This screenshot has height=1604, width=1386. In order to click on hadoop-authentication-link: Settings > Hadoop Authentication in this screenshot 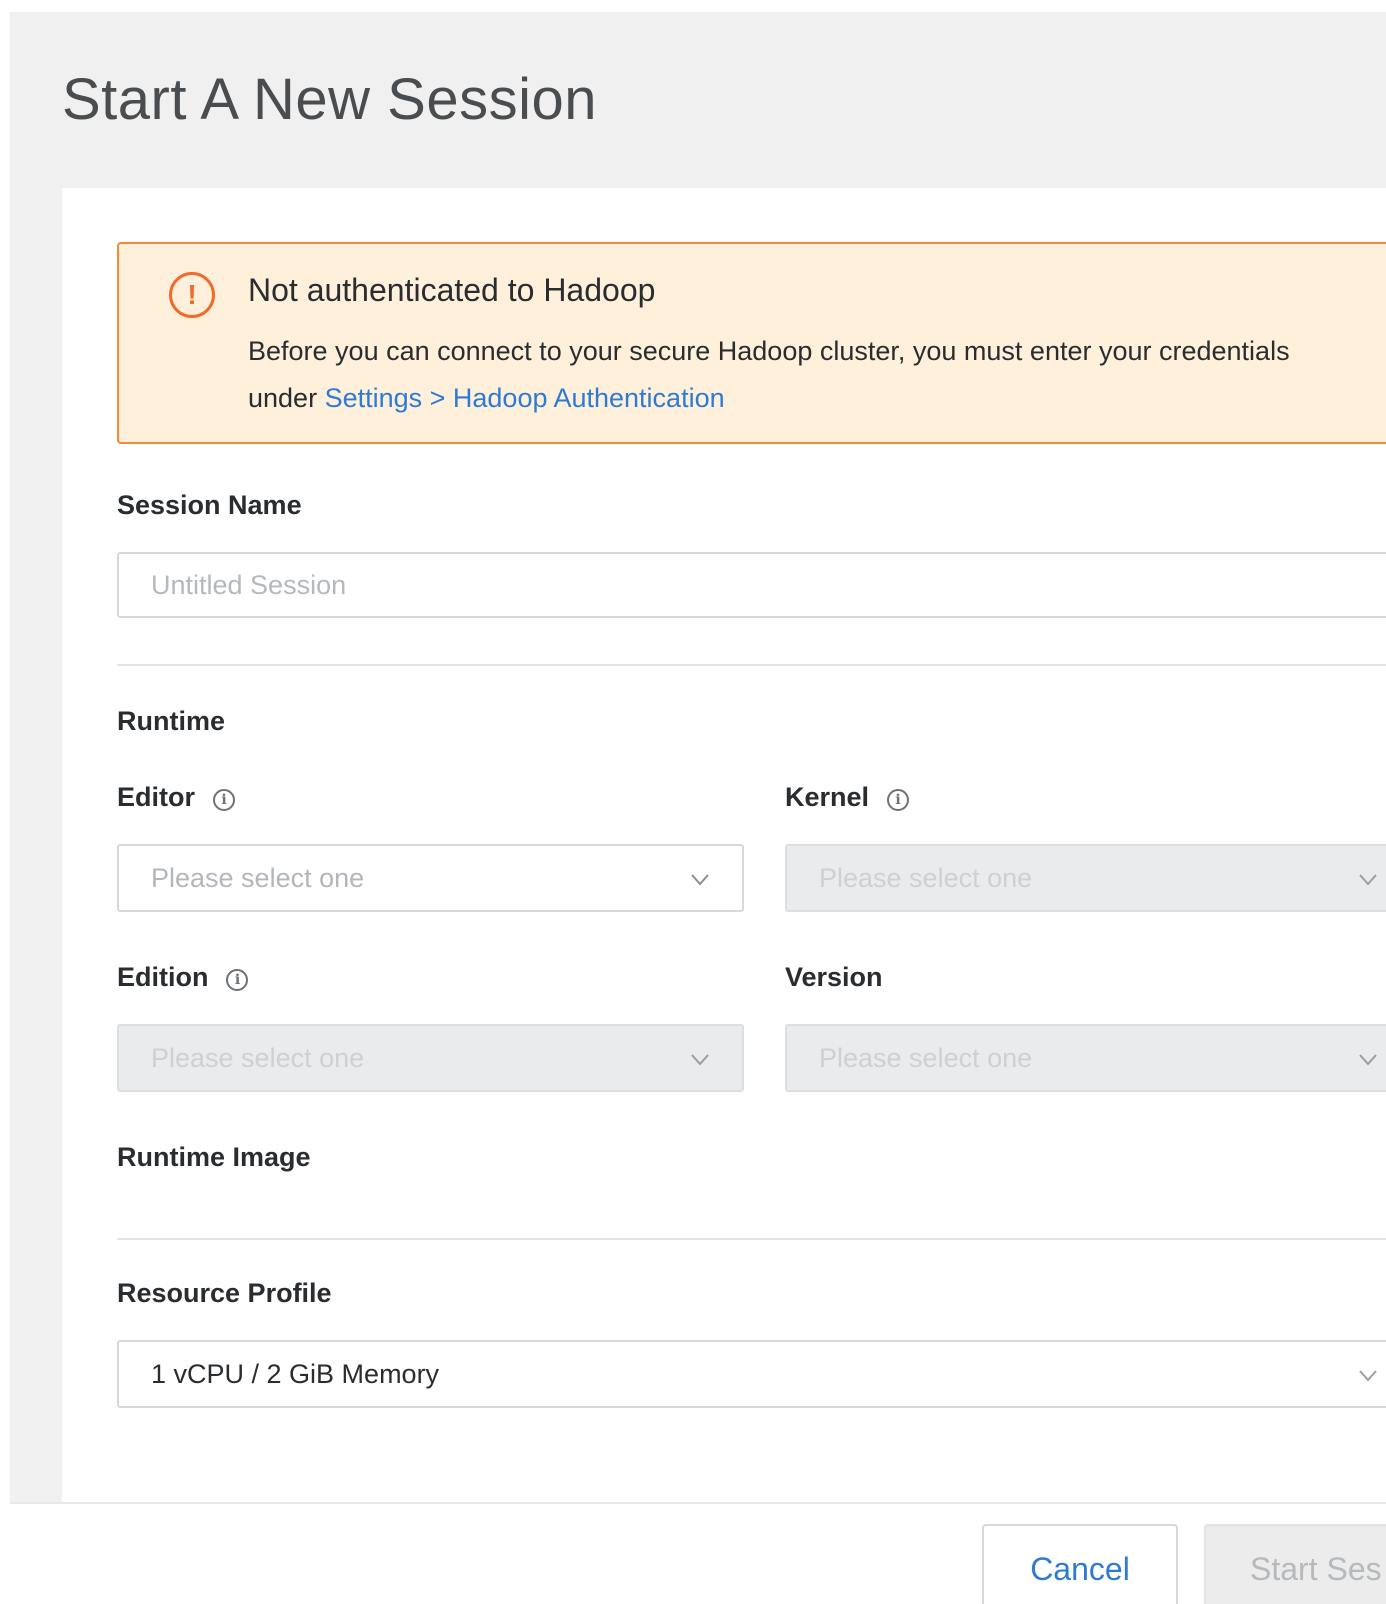, I will do `click(525, 398)`.